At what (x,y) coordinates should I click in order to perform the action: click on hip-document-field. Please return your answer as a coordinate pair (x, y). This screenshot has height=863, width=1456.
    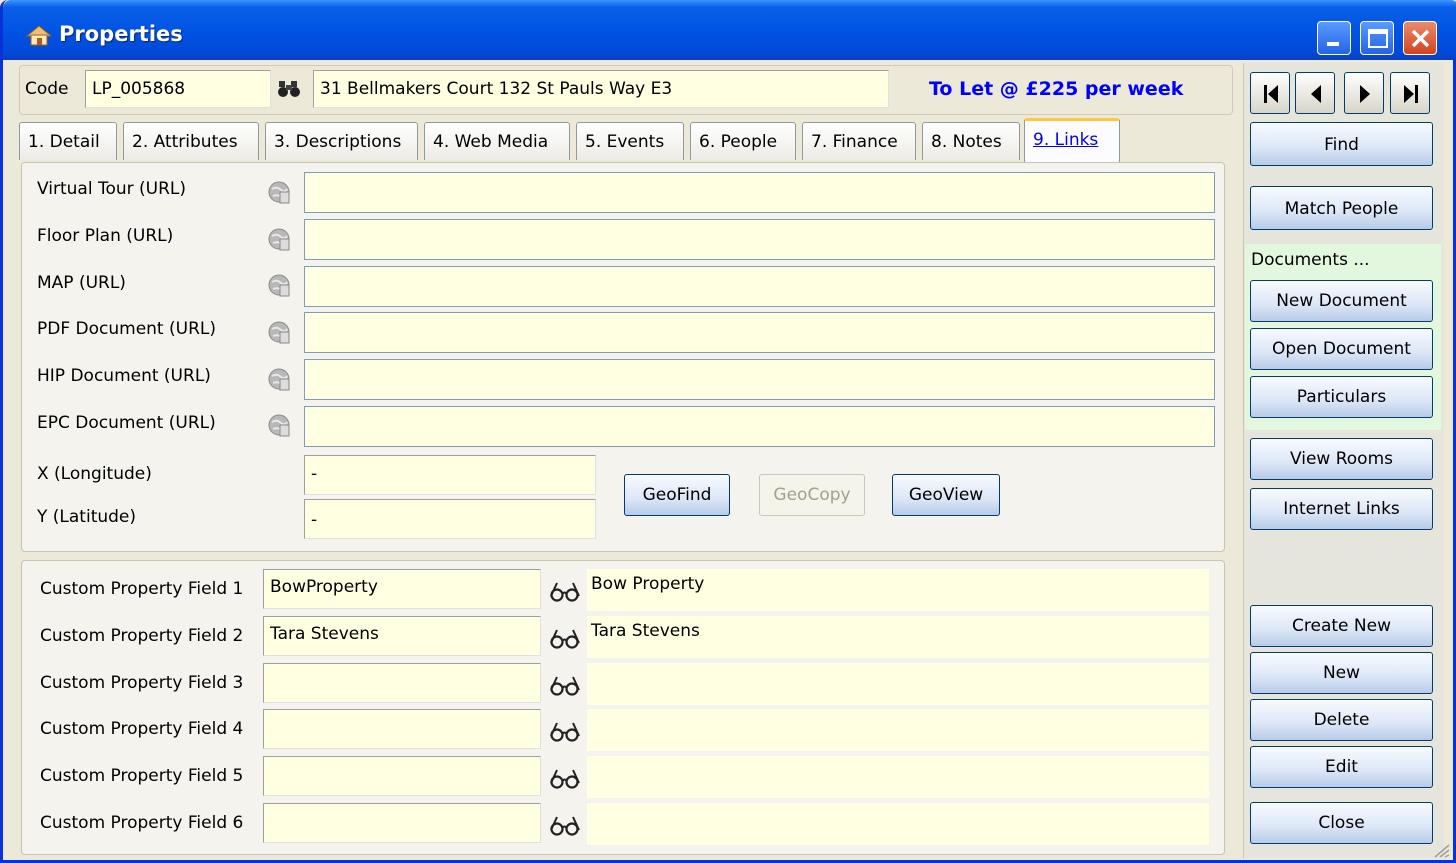
    Looking at the image, I should click on (759, 379).